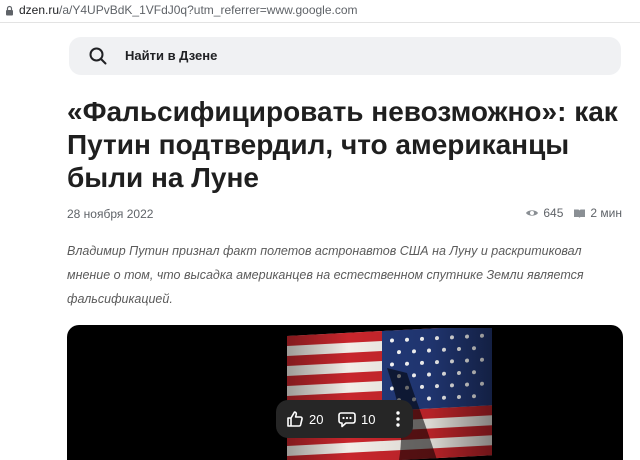 The width and height of the screenshot is (640, 460). I want to click on views-stat: 645, so click(544, 213).